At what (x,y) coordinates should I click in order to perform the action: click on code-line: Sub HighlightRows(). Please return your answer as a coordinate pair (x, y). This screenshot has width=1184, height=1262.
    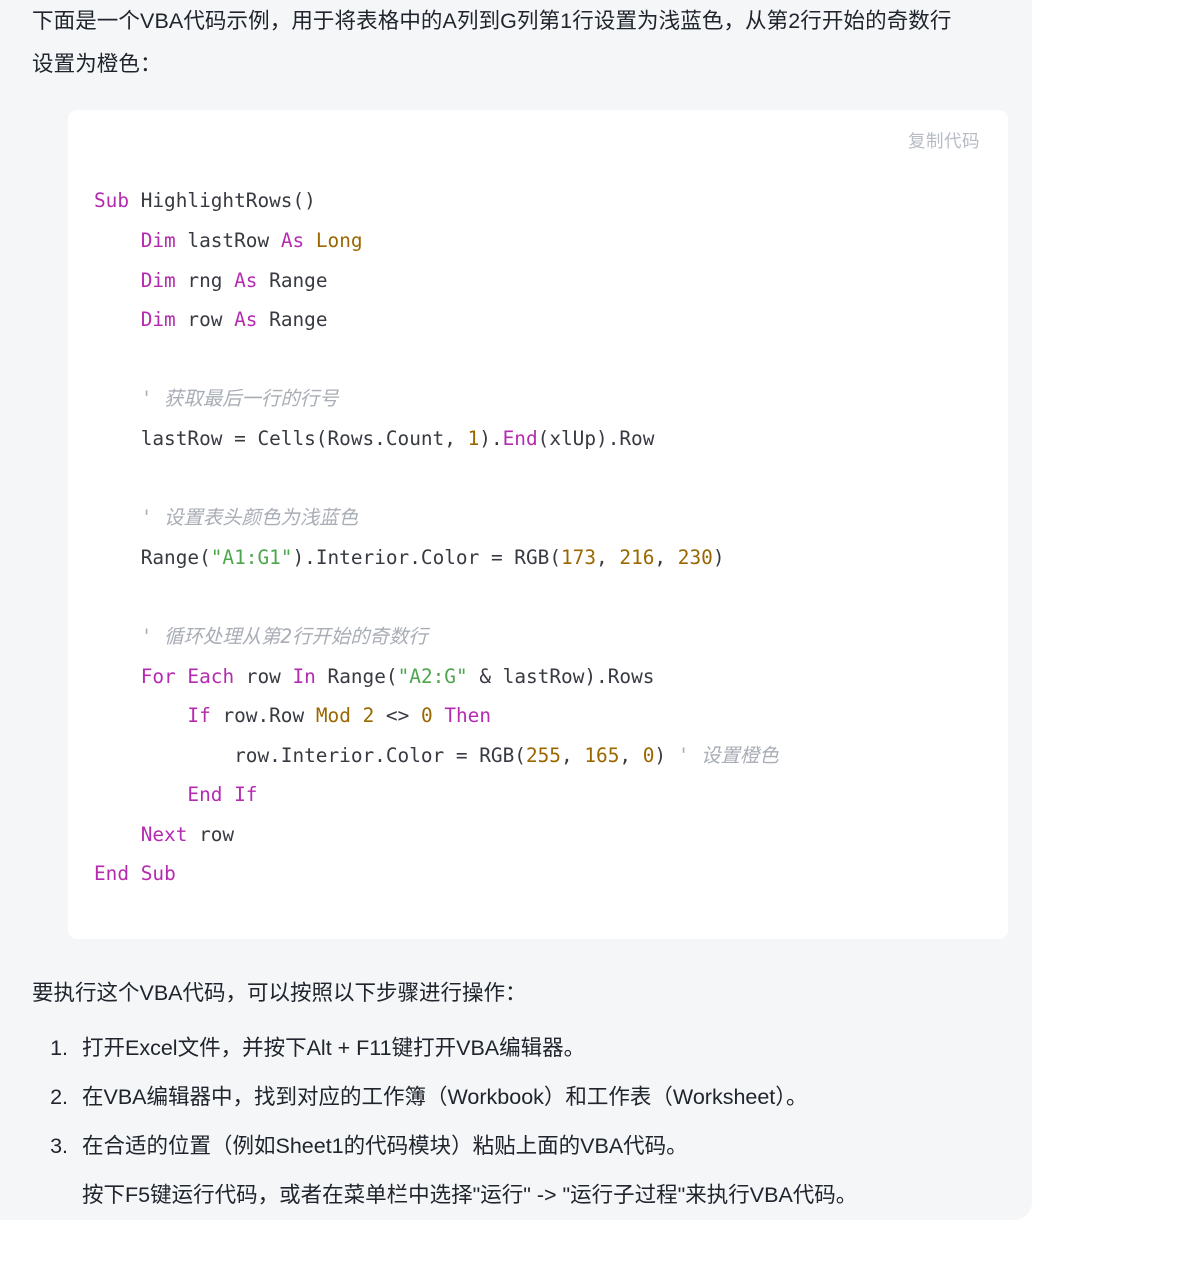
    Looking at the image, I should click on (205, 200).